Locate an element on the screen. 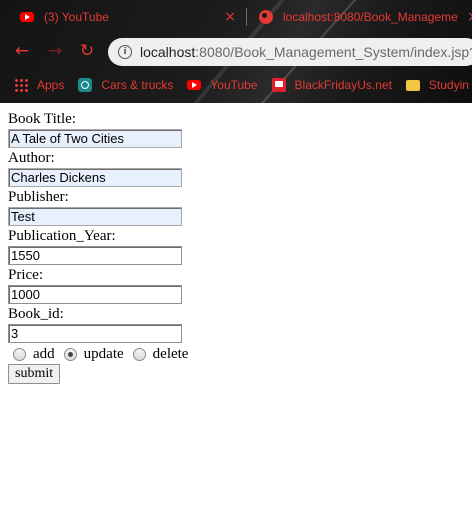 This screenshot has height=524, width=472. globe-icon is located at coordinates (266, 17).